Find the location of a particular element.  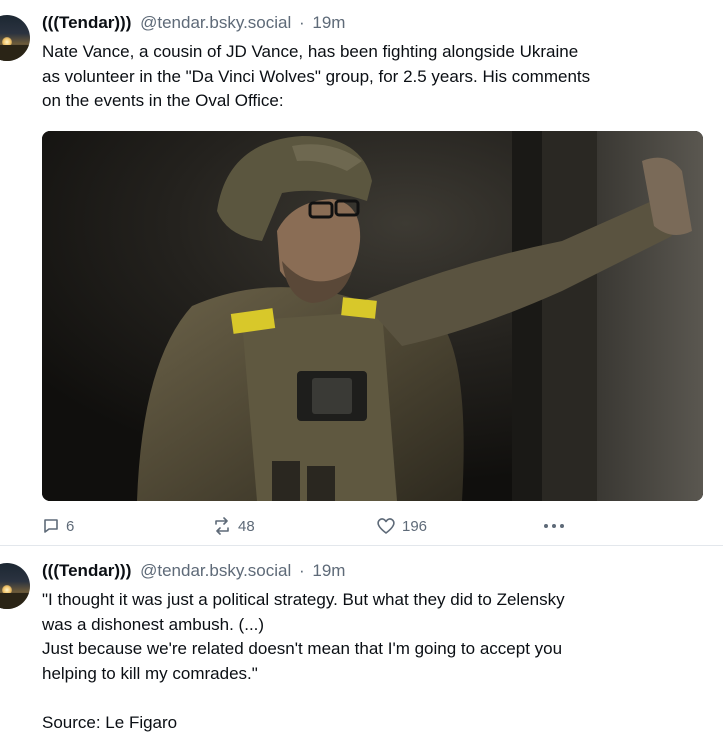

like-count: 196 is located at coordinates (415, 526).